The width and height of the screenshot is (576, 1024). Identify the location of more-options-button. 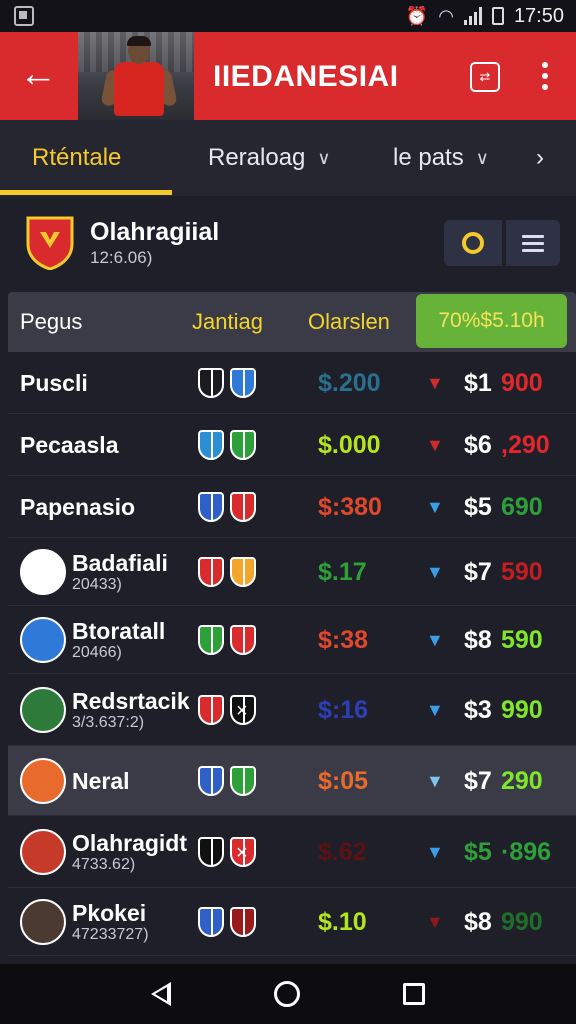
(545, 76).